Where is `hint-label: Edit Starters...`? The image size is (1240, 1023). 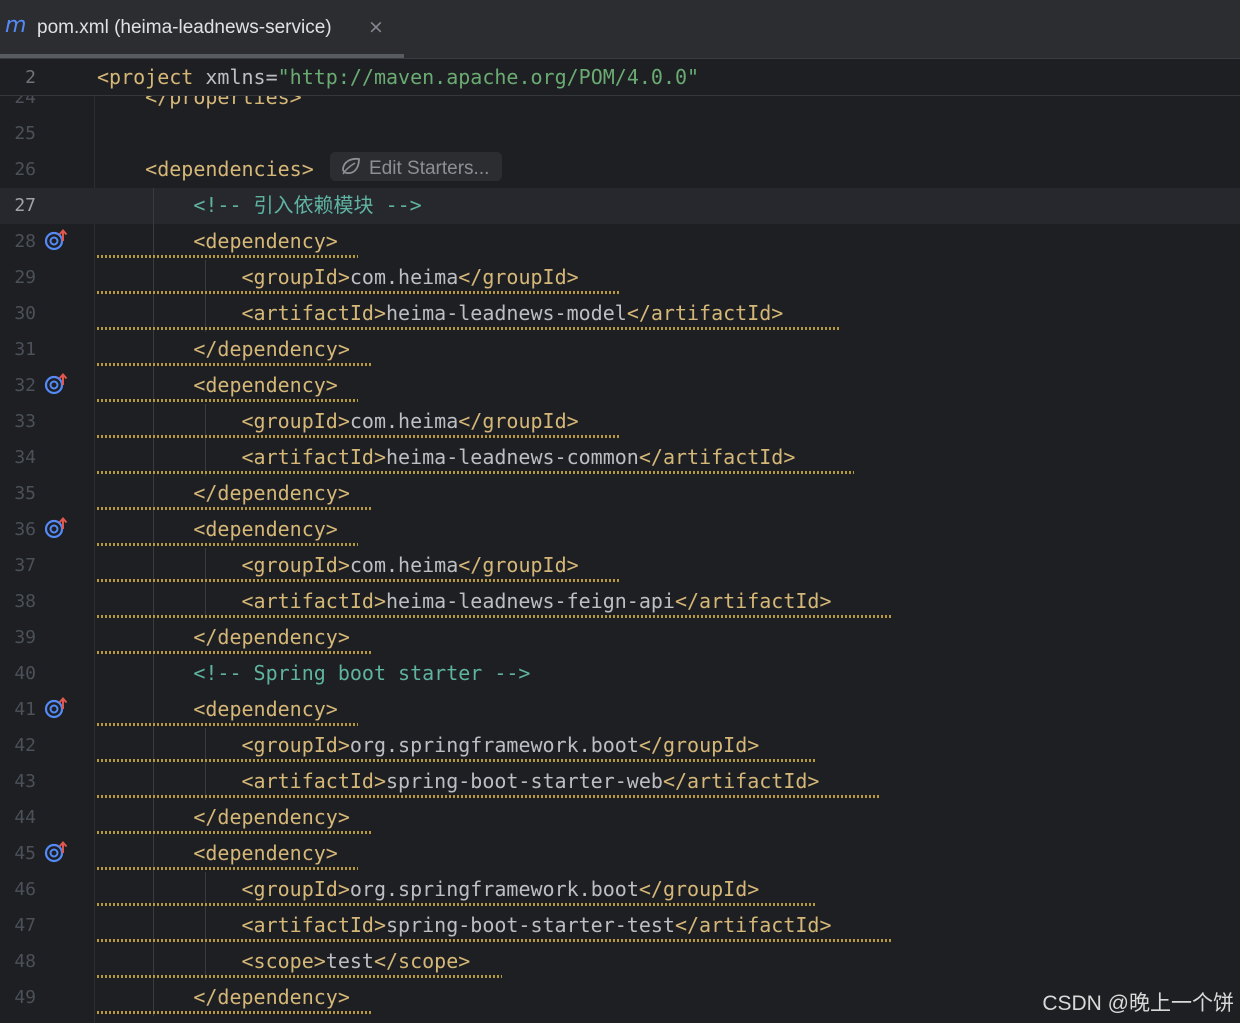 hint-label: Edit Starters... is located at coordinates (429, 168).